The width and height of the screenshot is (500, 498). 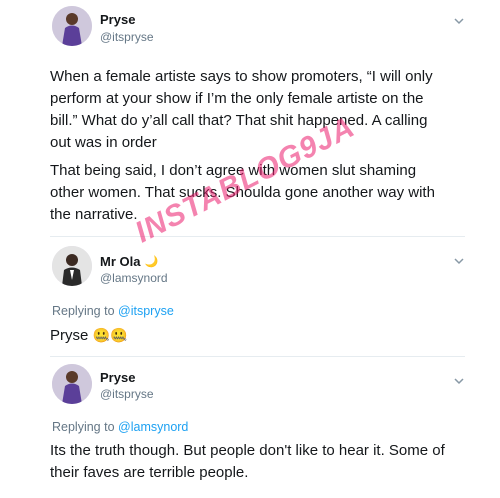 What do you see at coordinates (153, 427) in the screenshot?
I see `mention-link: @lamsynord` at bounding box center [153, 427].